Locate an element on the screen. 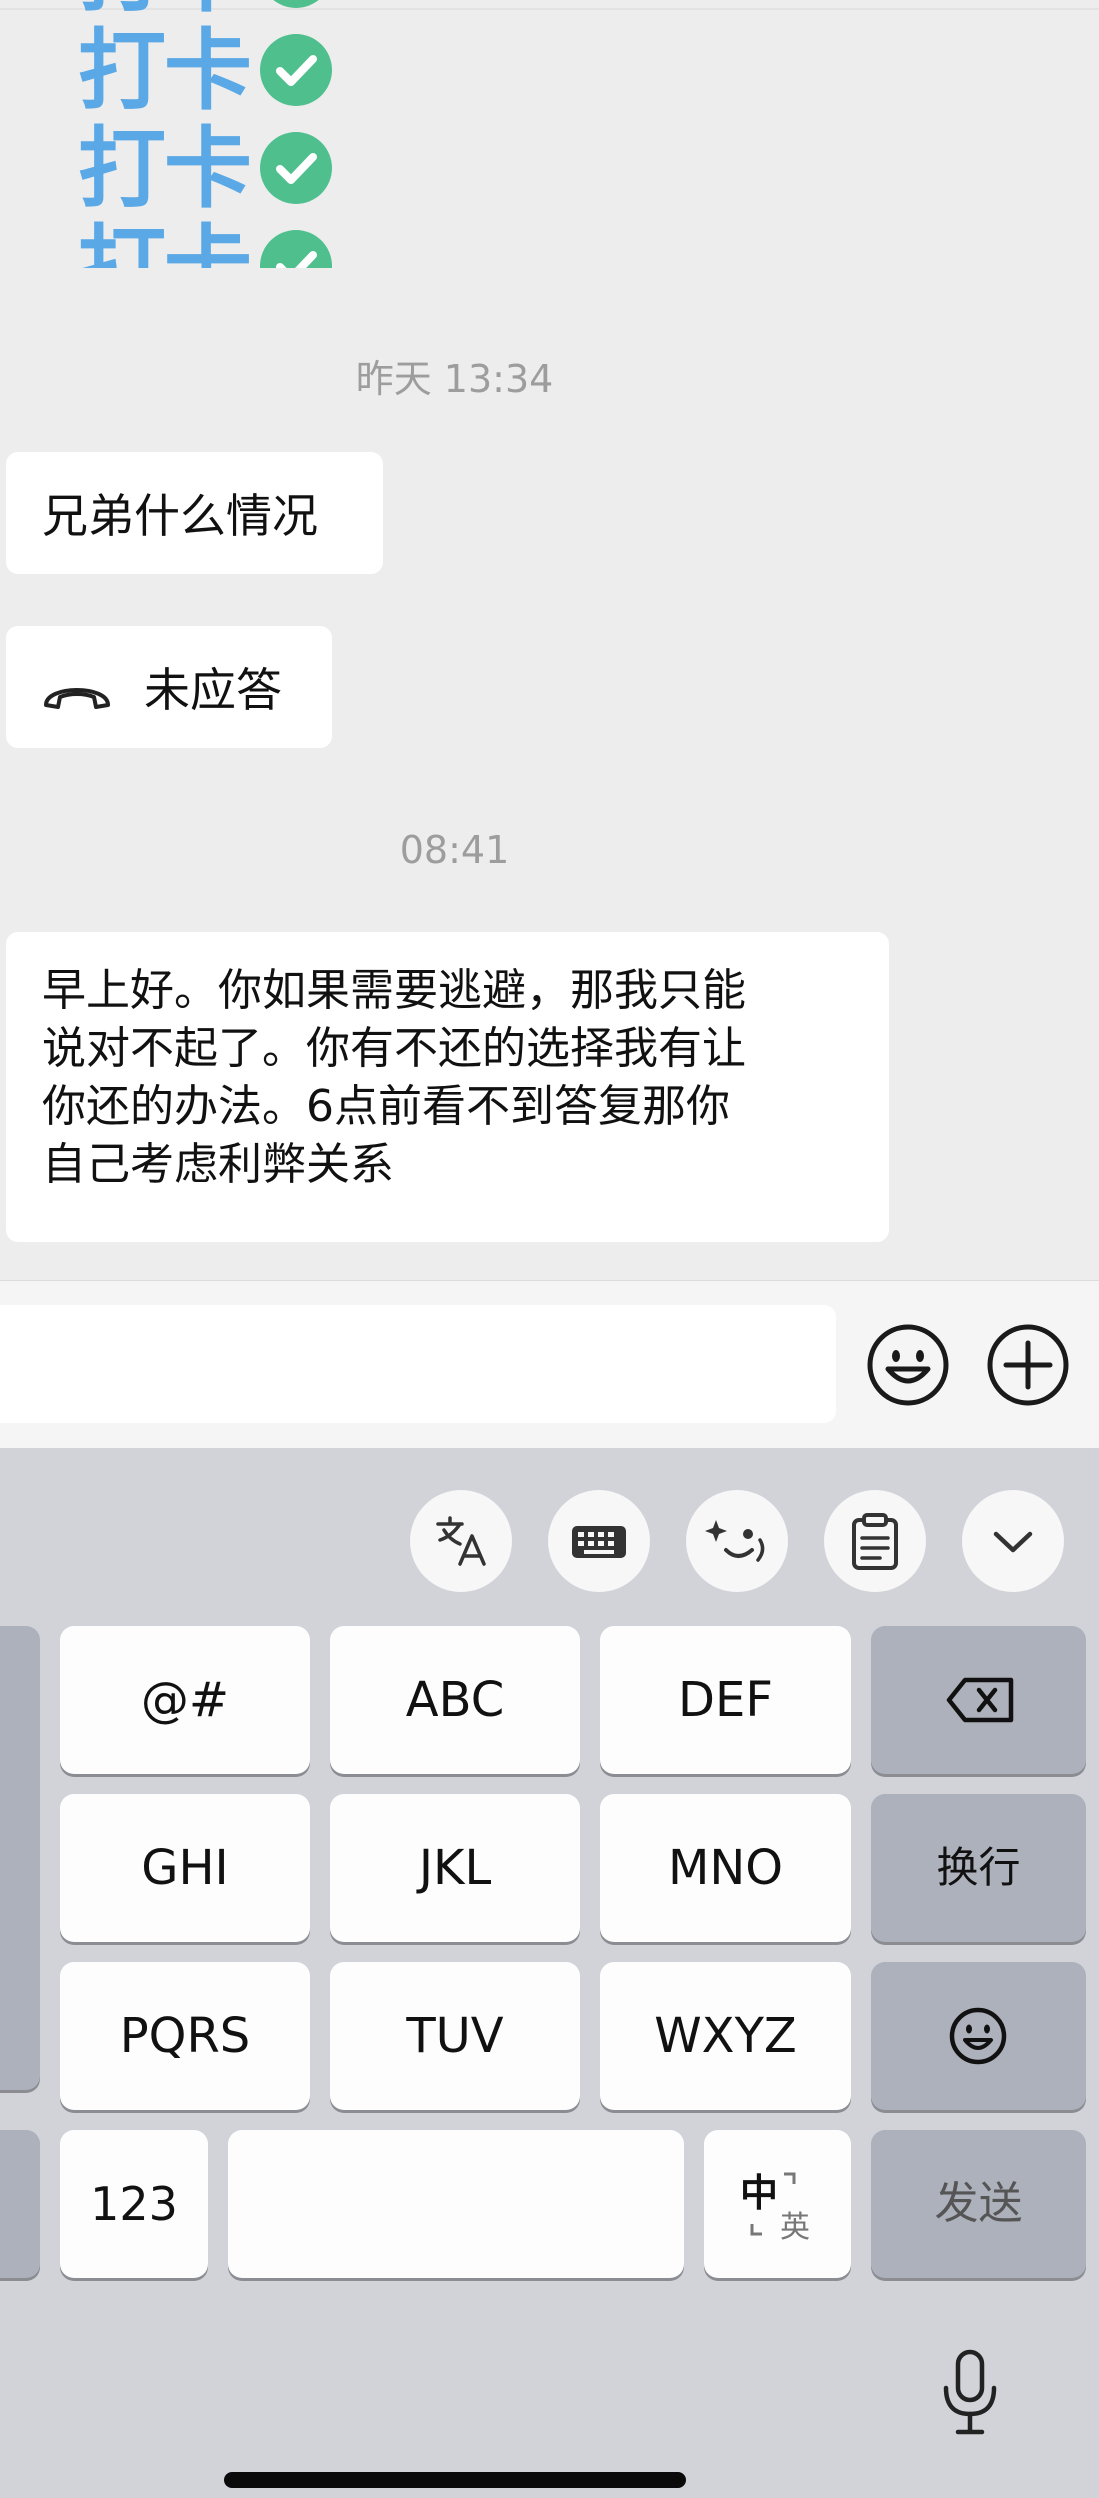  message-bubble: 兄弟什么情况 is located at coordinates (194, 513).